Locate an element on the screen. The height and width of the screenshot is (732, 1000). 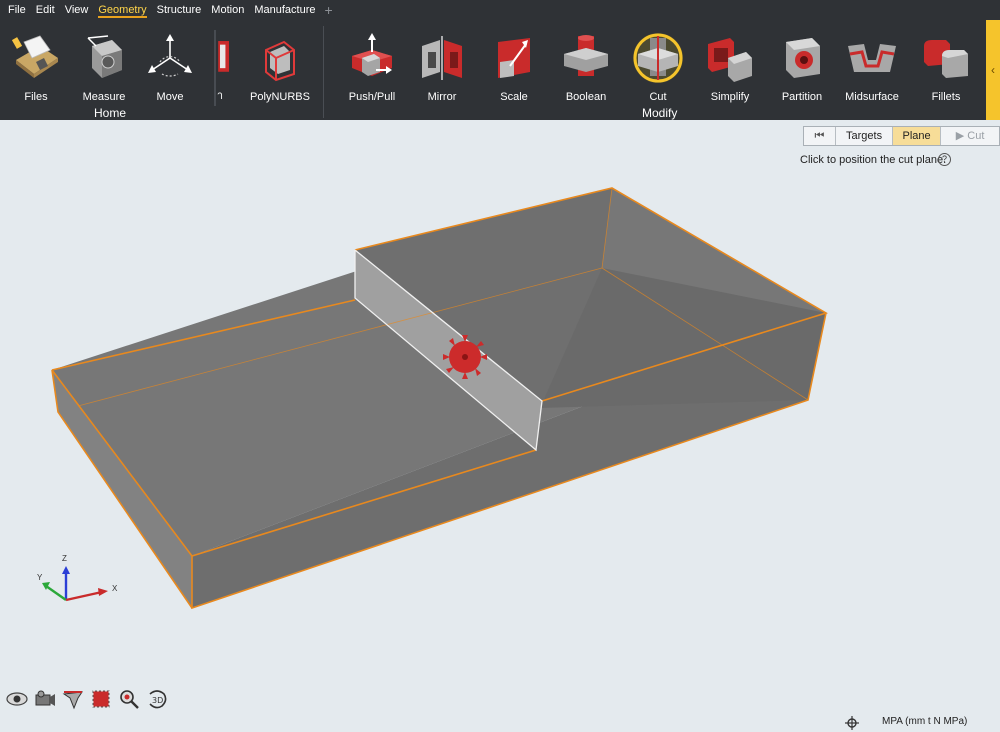
skip-back-icon: ⏮ is located at coordinates (819, 136).